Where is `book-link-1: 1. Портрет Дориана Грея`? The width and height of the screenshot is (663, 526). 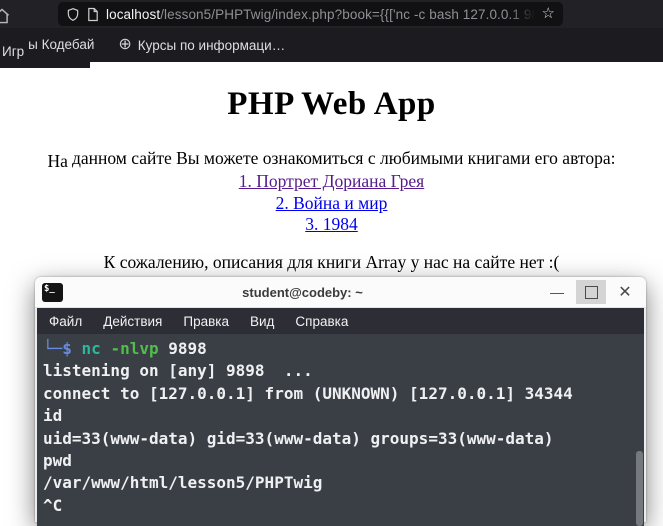 book-link-1: 1. Портрет Дориана Грея is located at coordinates (331, 182).